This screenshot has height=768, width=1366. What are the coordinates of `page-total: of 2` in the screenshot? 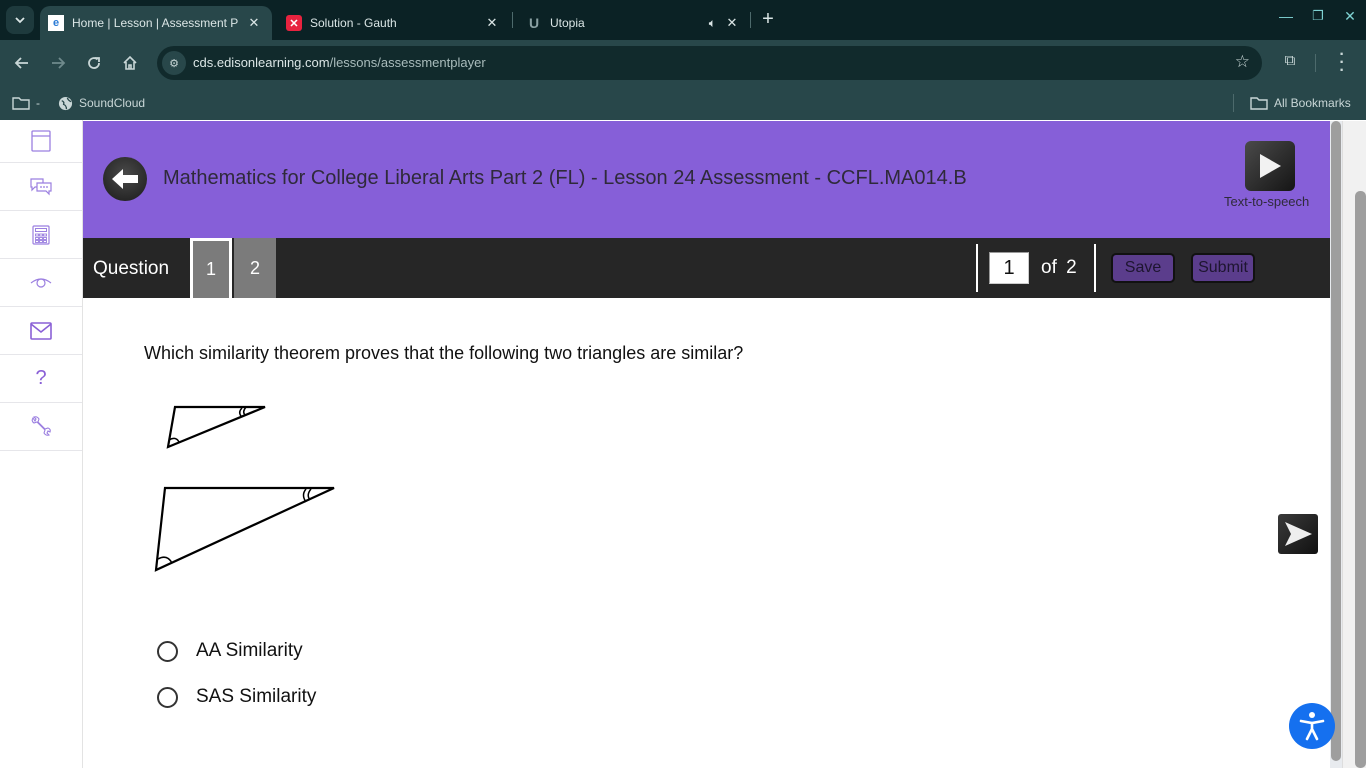 It's located at (1059, 268).